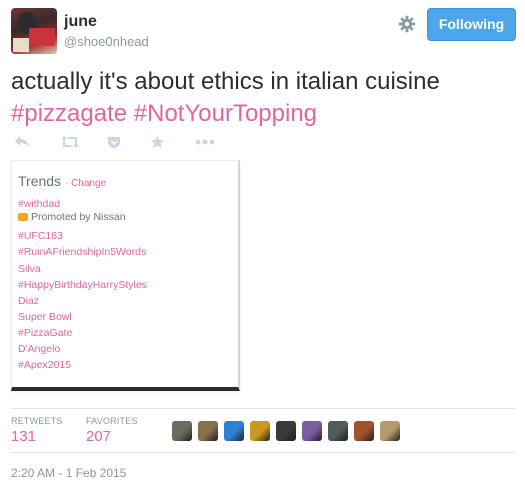 Image resolution: width=525 pixels, height=494 pixels. I want to click on trends-title: Trends, so click(40, 181).